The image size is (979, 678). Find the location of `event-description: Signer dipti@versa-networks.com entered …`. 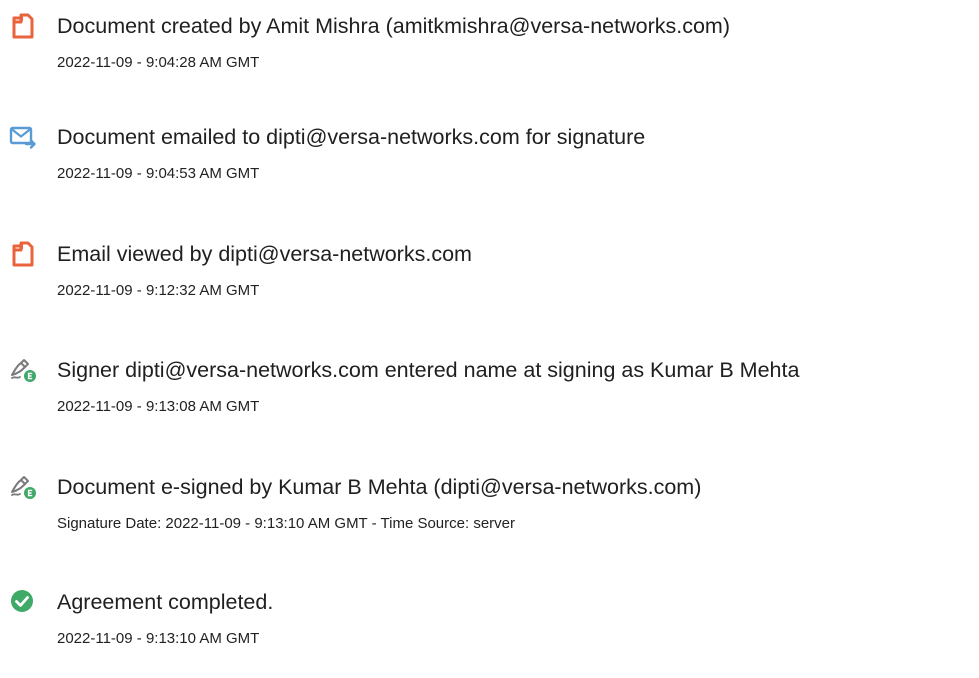

event-description: Signer dipti@versa-networks.com entered … is located at coordinates (428, 370).